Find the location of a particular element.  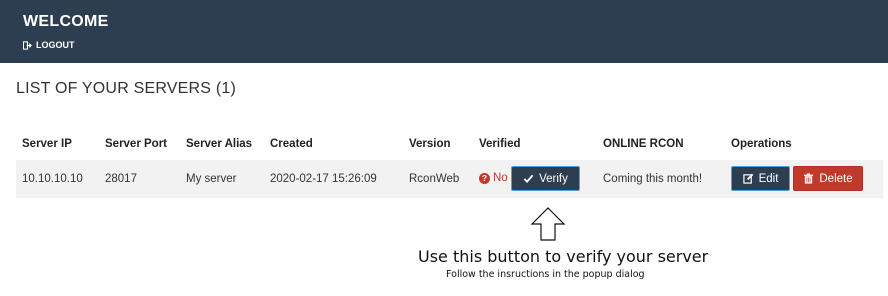

column-header-server-alias: Server Alias is located at coordinates (219, 144).